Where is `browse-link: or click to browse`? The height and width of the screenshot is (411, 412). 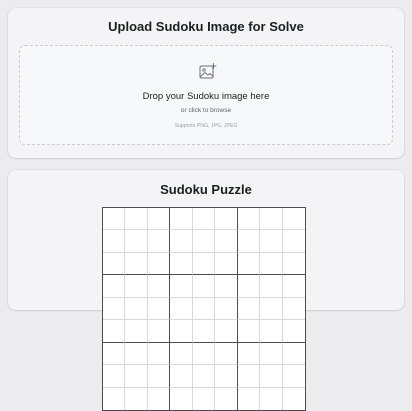 browse-link: or click to browse is located at coordinates (206, 110).